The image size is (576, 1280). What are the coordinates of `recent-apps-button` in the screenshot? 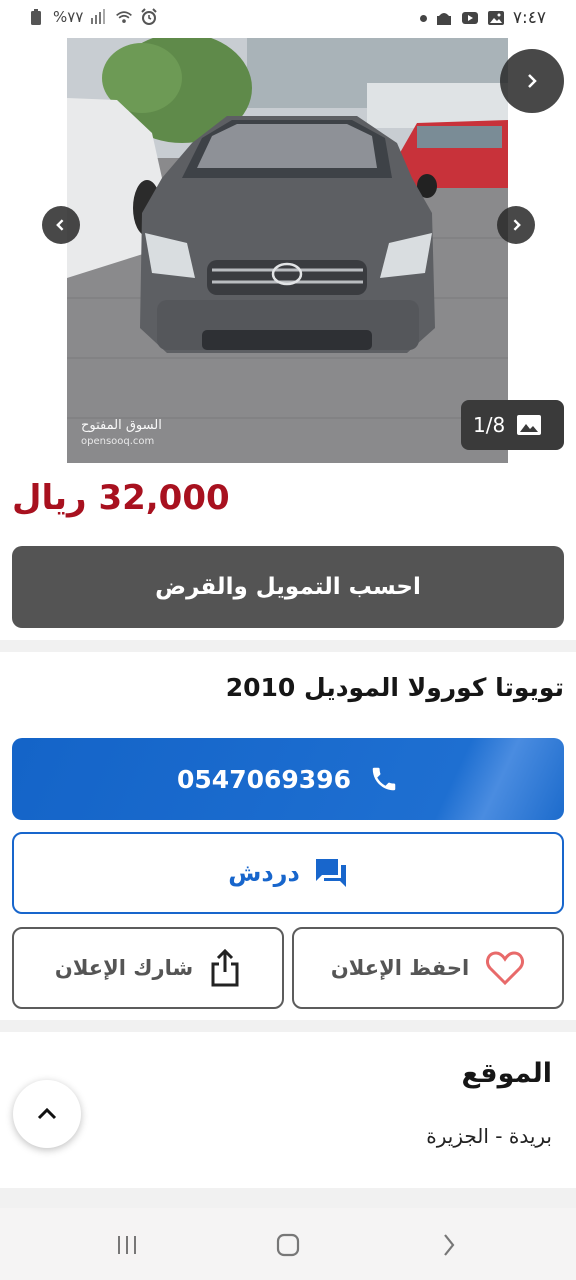 It's located at (127, 1245).